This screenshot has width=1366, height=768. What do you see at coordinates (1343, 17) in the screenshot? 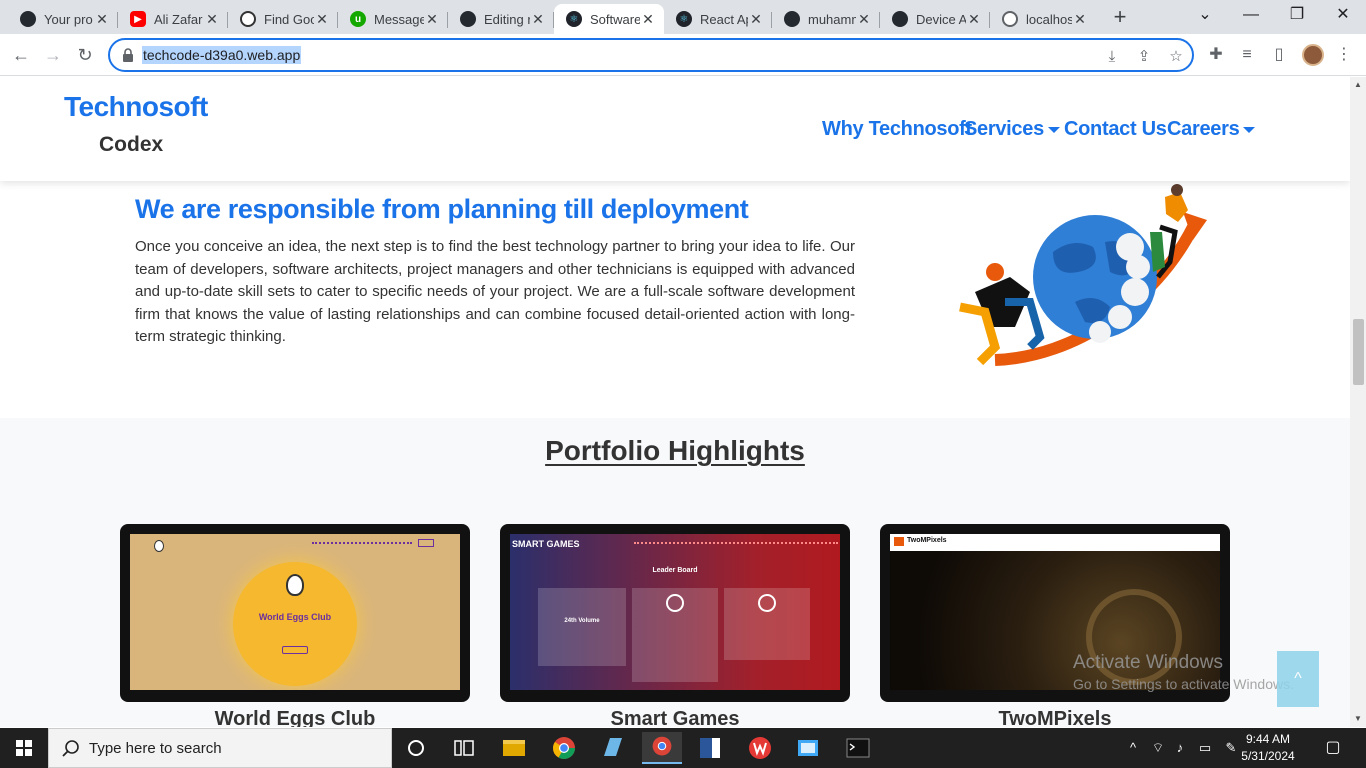
I see `close-window-button: ✕` at bounding box center [1343, 17].